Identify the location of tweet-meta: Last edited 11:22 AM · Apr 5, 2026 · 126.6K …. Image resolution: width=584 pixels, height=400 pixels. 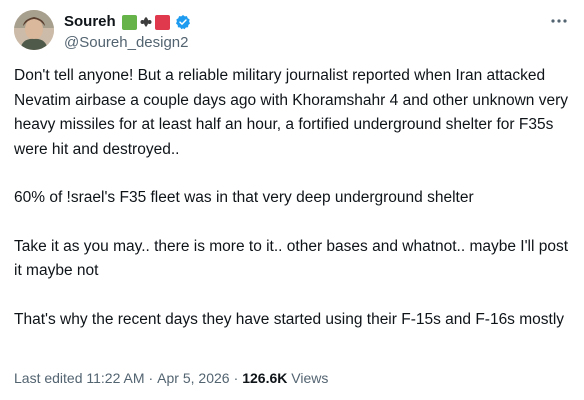
(171, 378).